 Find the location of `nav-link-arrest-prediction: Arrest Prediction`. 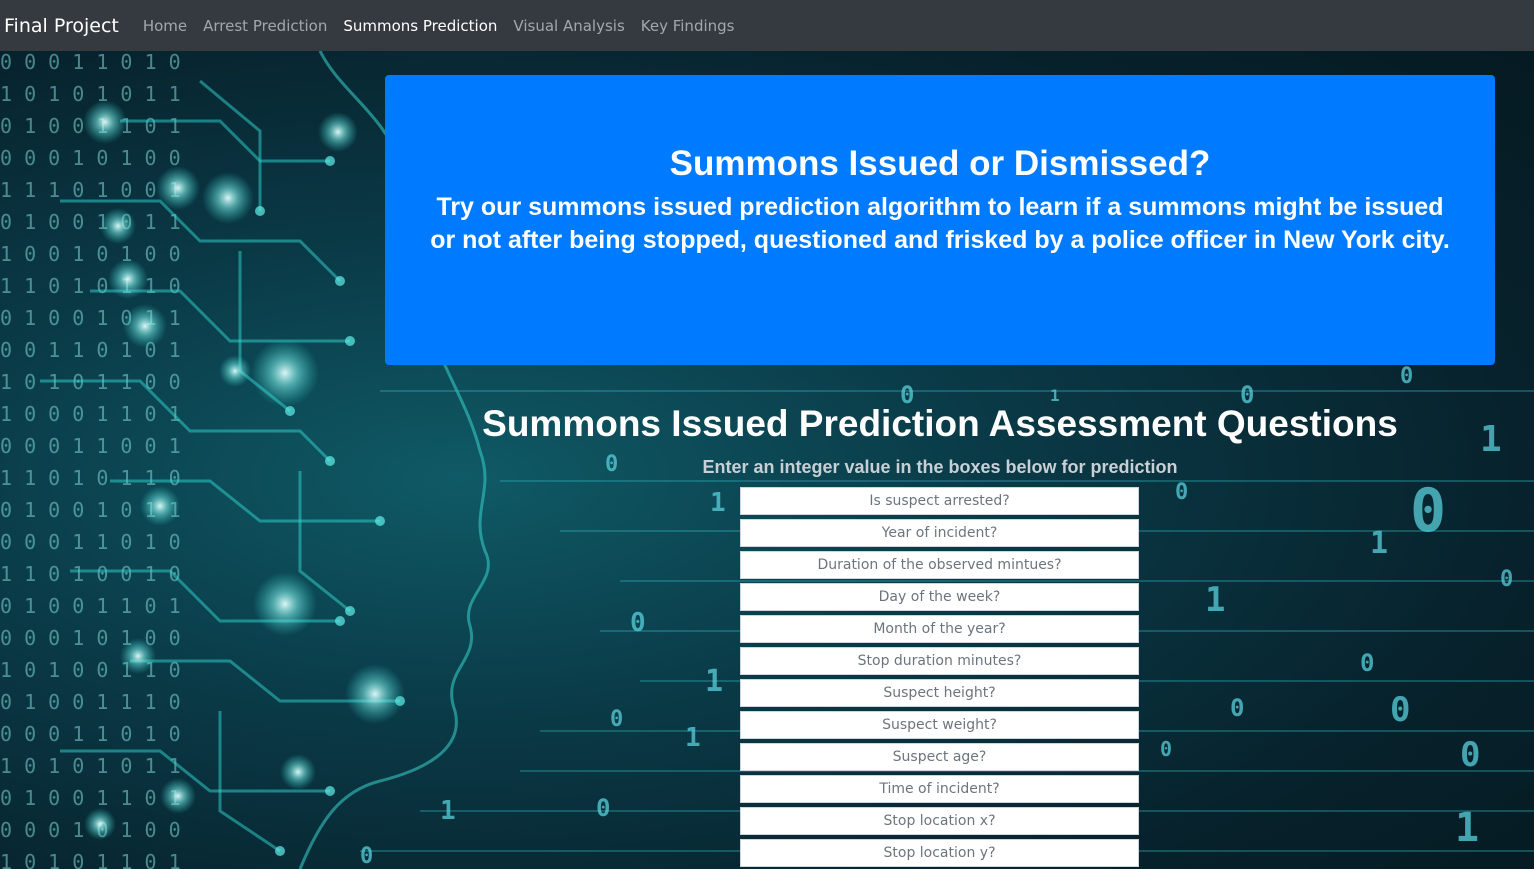

nav-link-arrest-prediction: Arrest Prediction is located at coordinates (265, 26).